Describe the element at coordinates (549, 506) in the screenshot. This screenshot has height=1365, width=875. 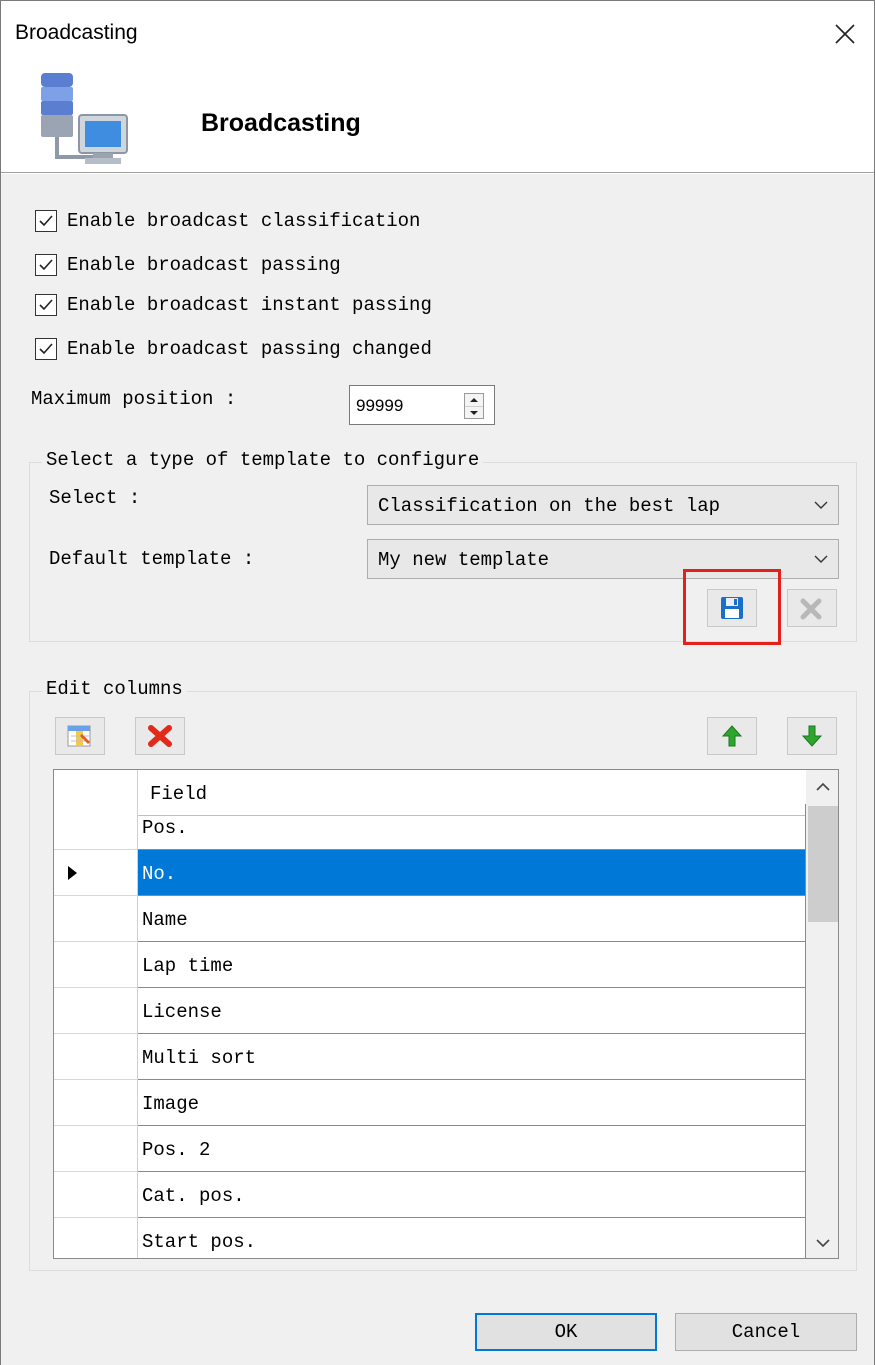
I see `select-template-type-value: Classification on the best lap` at that location.